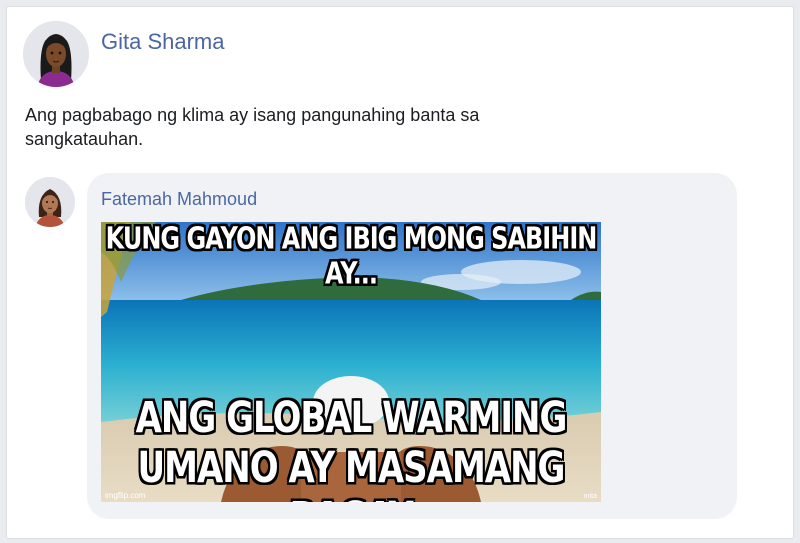 Image resolution: width=800 pixels, height=543 pixels. I want to click on commenter-avatar, so click(50, 202).